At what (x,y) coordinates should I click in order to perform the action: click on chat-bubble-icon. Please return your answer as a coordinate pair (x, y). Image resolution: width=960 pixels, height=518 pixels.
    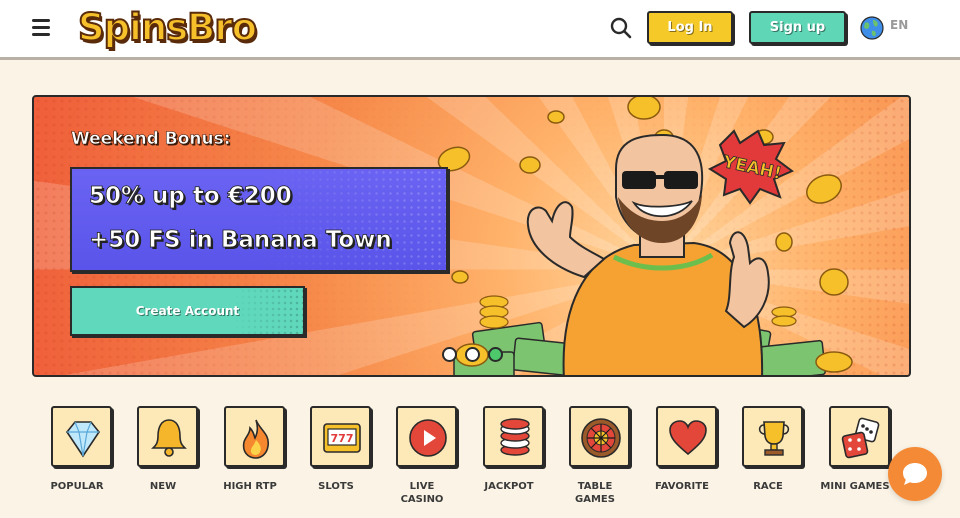
    Looking at the image, I should click on (915, 474).